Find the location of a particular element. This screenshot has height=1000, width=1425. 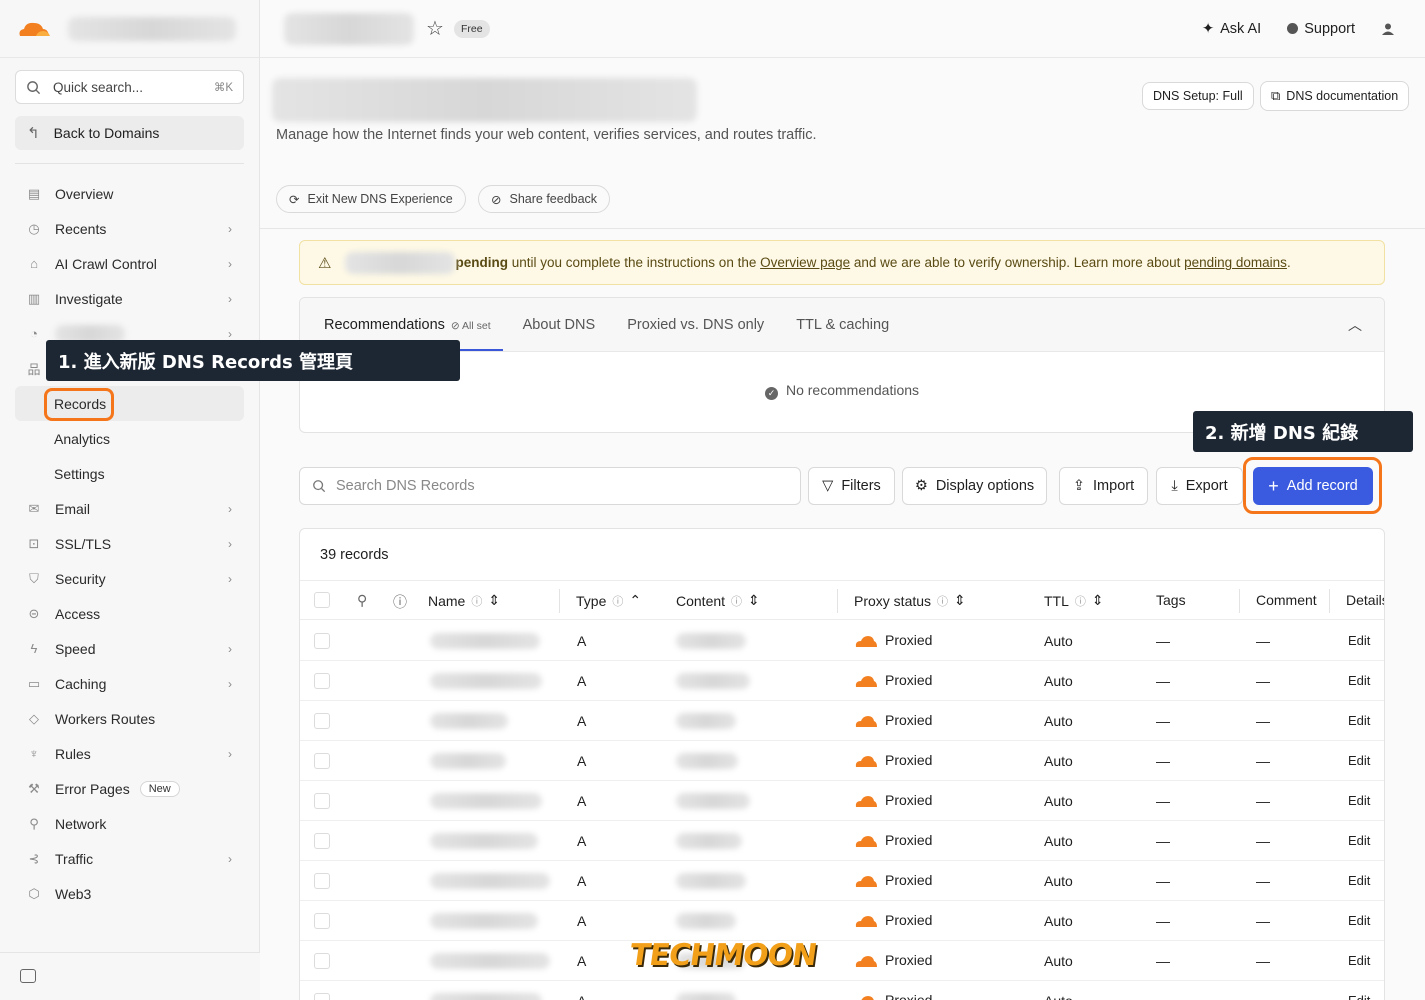

column-ttl: TTL ⓘ ⇕ is located at coordinates (1074, 600).